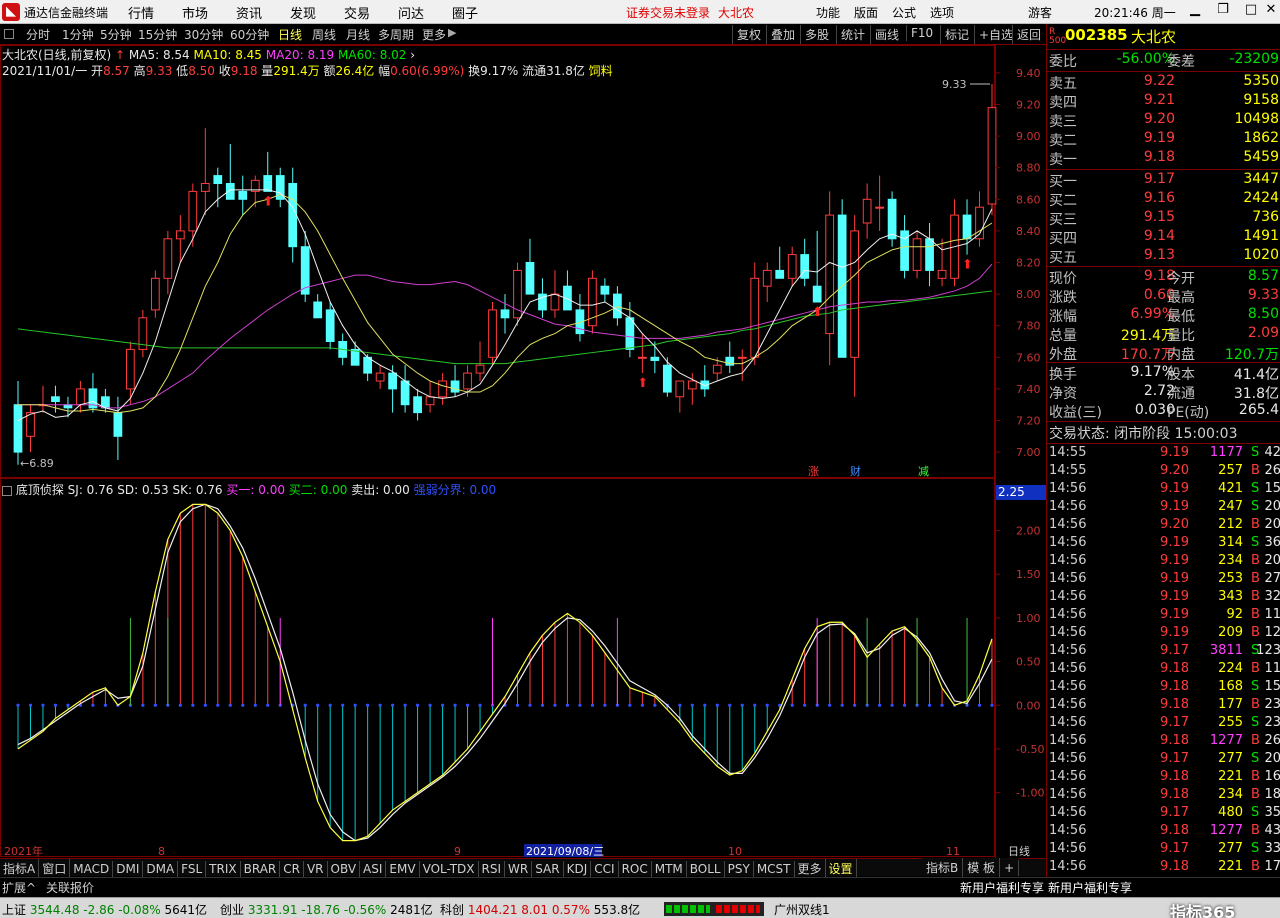  What do you see at coordinates (1010, 868) in the screenshot?
I see `indicator-tab-right: +` at bounding box center [1010, 868].